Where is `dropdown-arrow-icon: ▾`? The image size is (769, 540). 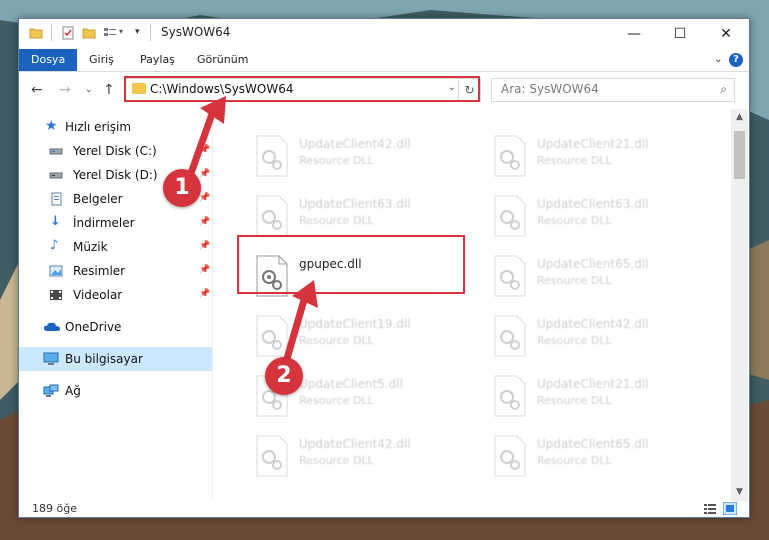 dropdown-arrow-icon: ▾ is located at coordinates (121, 31).